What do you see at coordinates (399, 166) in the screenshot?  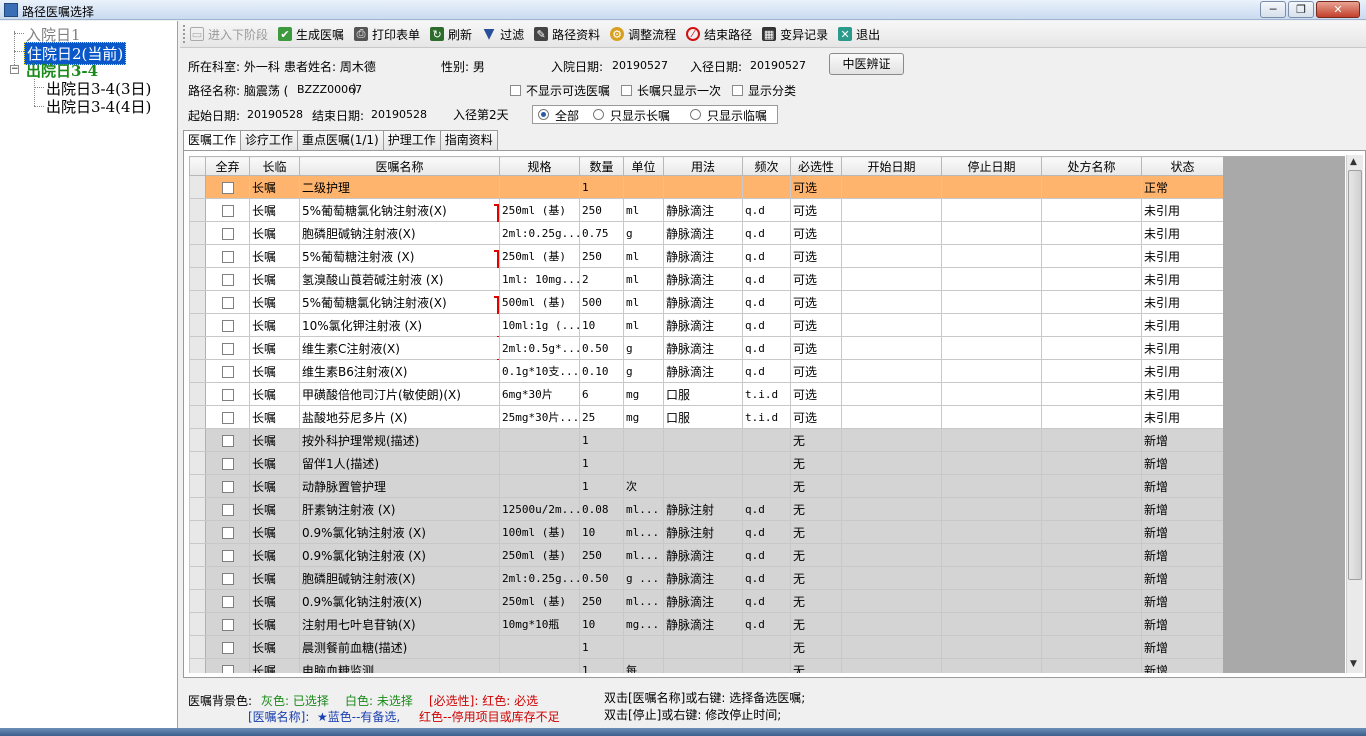 I see `col-order-name: 医嘱名称` at bounding box center [399, 166].